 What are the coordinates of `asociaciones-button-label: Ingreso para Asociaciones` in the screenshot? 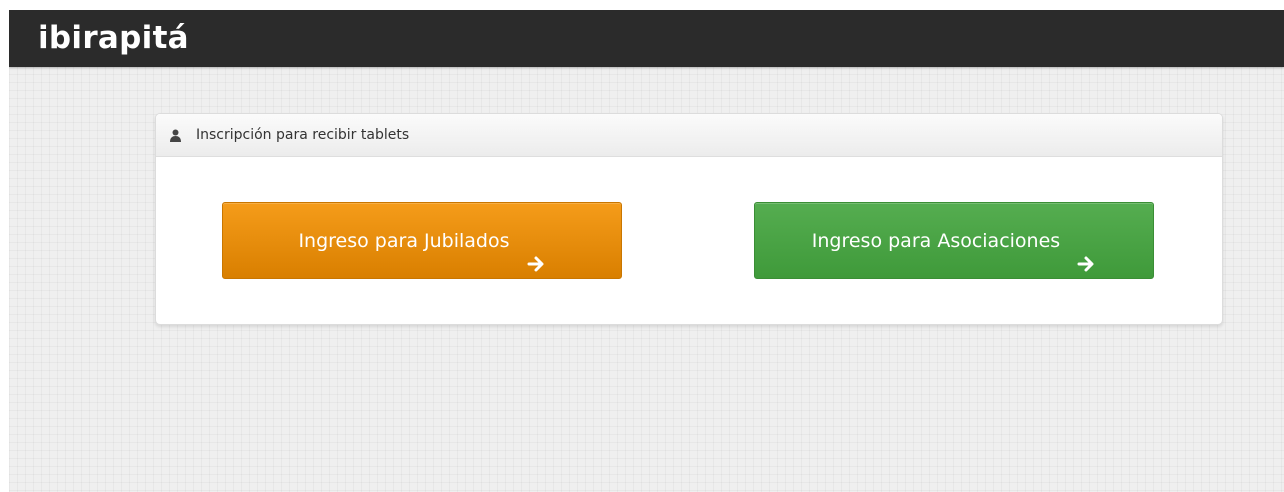 It's located at (936, 241).